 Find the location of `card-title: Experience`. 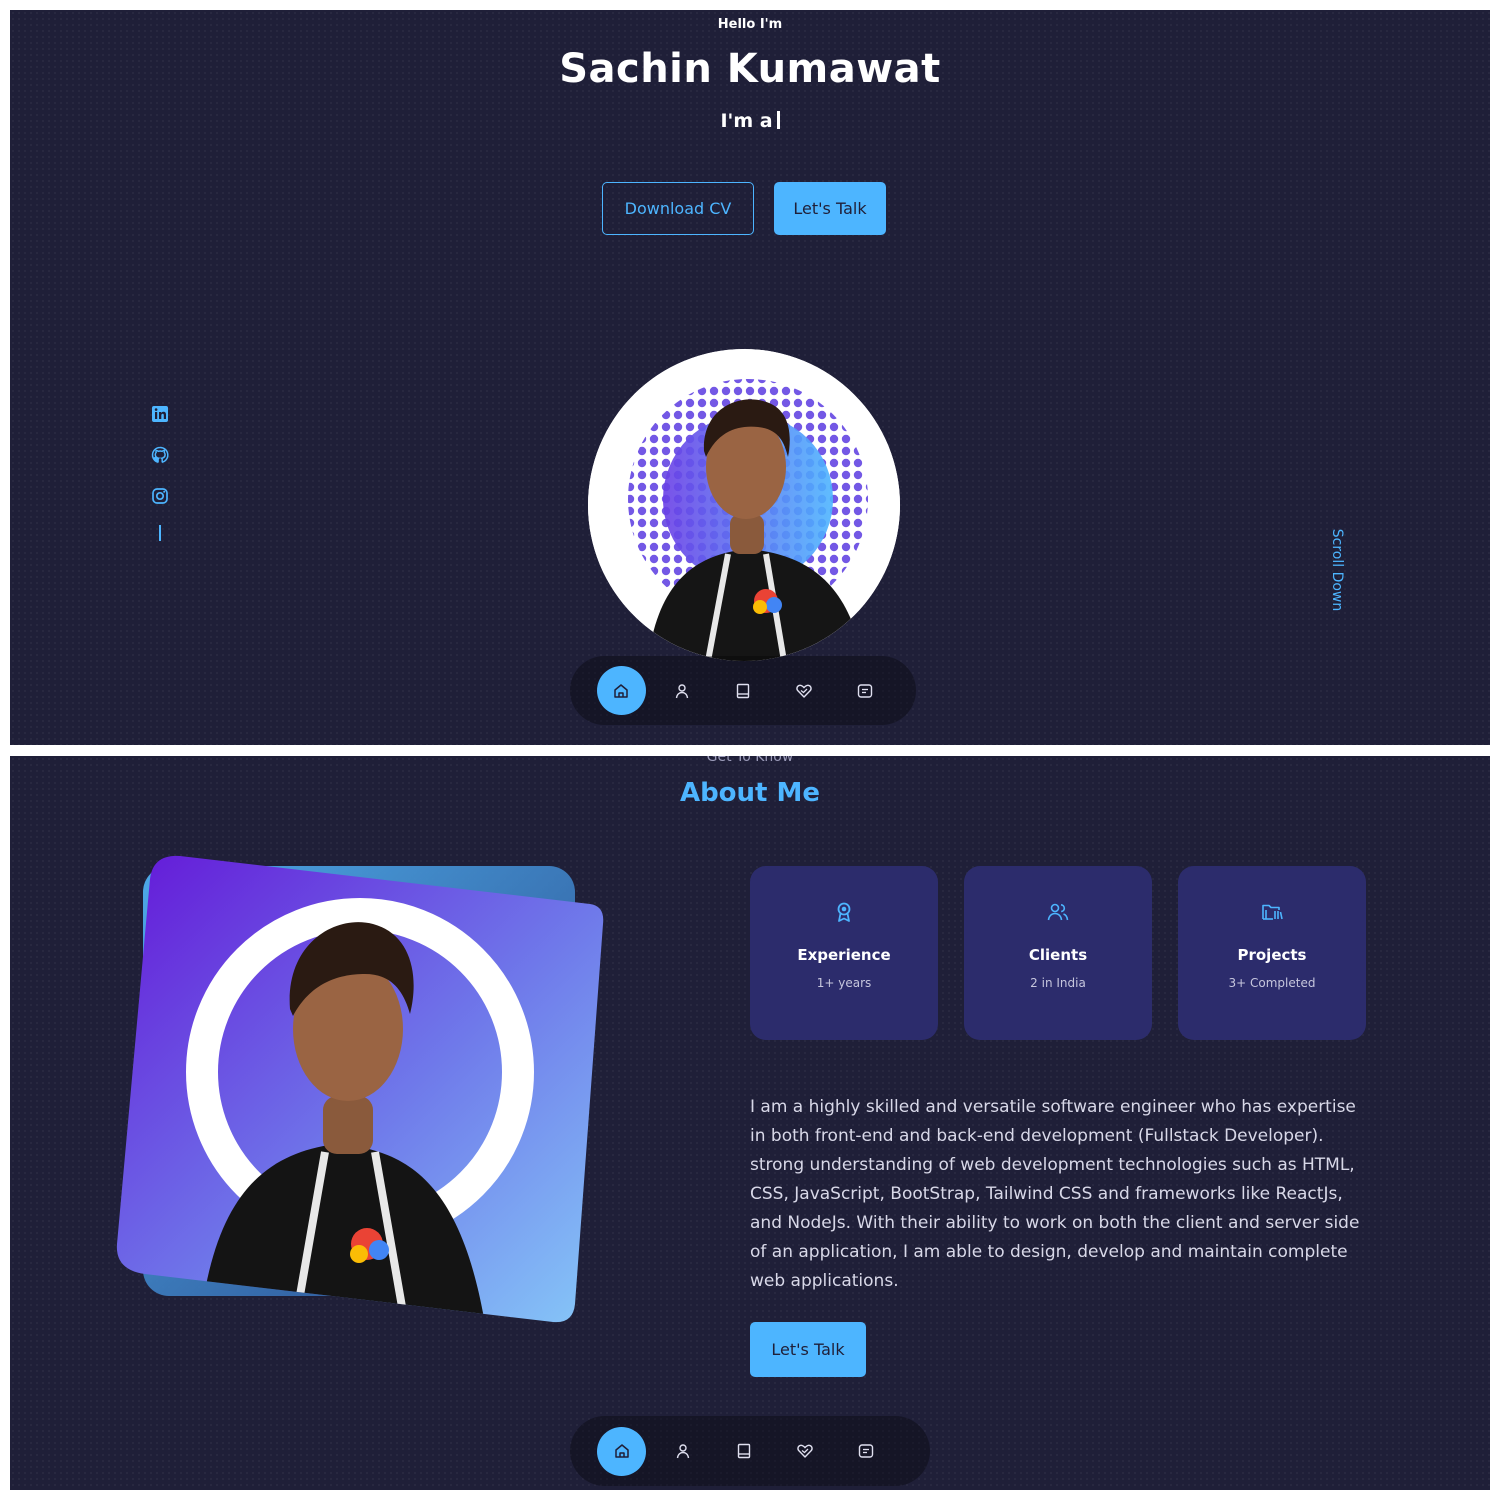

card-title: Experience is located at coordinates (844, 955).